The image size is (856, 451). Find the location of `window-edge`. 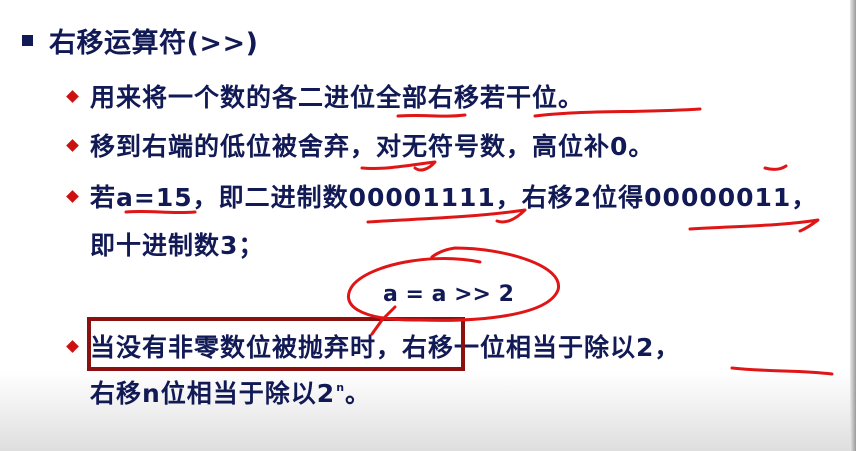

window-edge is located at coordinates (853, 225).